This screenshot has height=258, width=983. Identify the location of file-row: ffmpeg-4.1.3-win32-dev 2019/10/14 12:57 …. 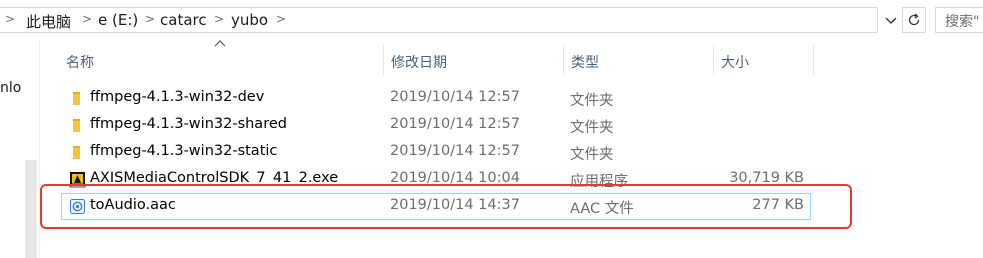
(436, 98).